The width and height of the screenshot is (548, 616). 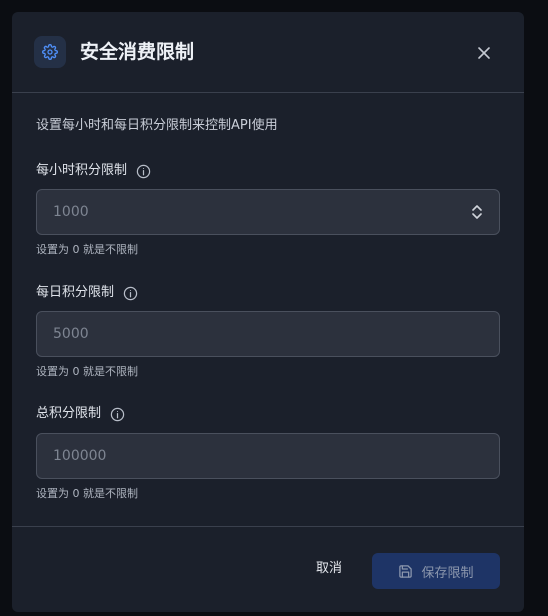 I want to click on hourly-limit-field, so click(x=268, y=212).